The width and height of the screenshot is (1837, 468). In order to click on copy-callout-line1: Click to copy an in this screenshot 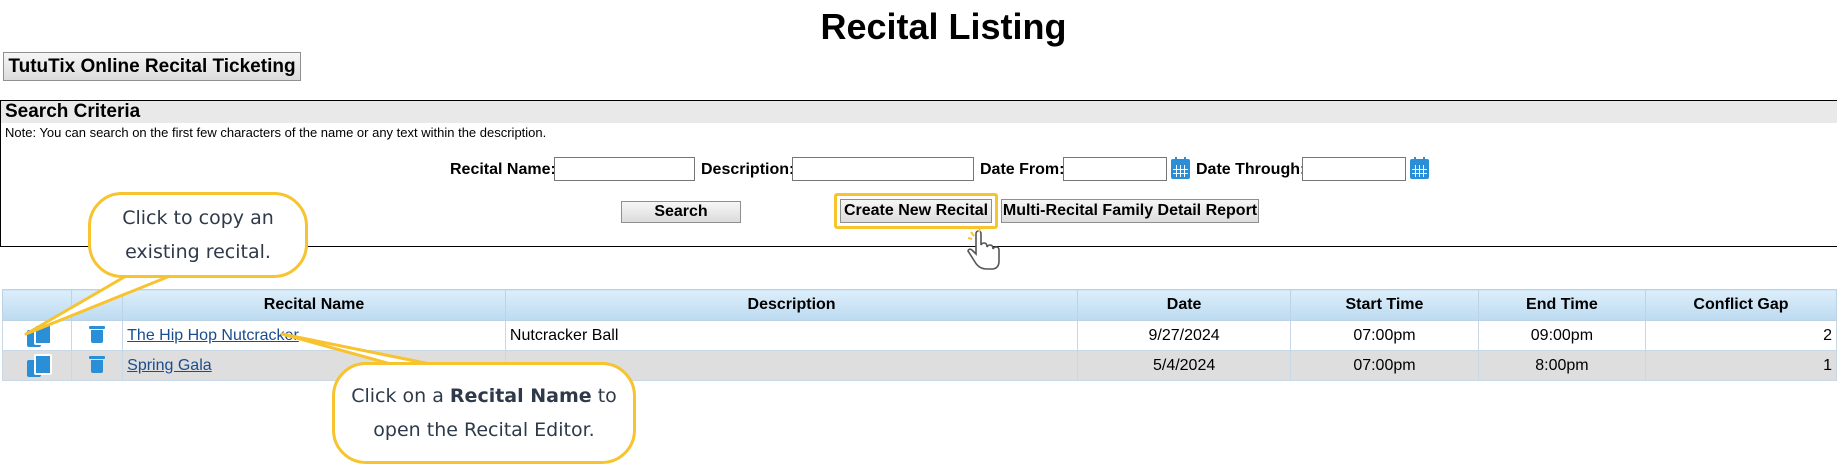, I will do `click(198, 218)`.